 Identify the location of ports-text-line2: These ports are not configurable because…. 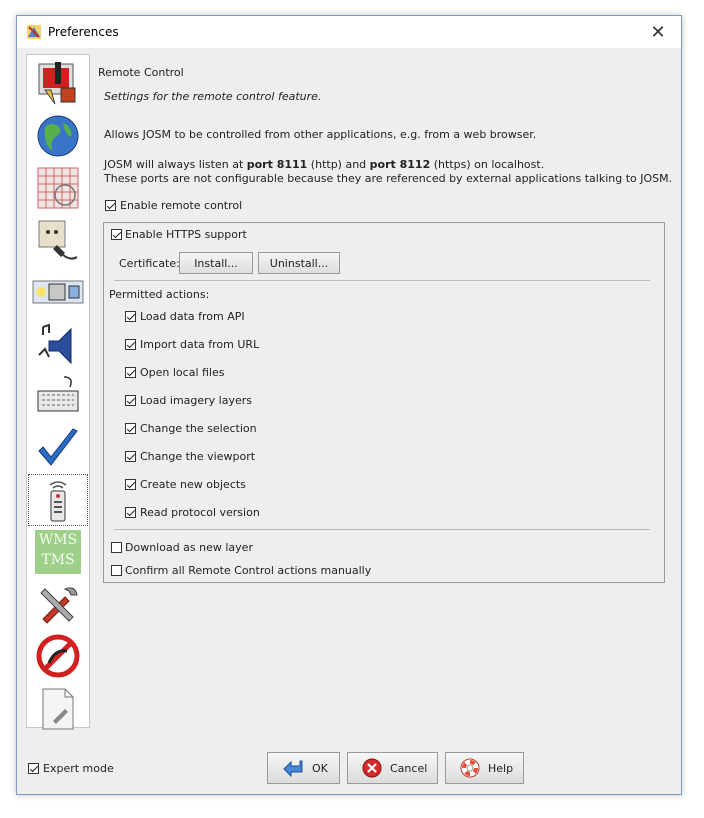
(388, 178).